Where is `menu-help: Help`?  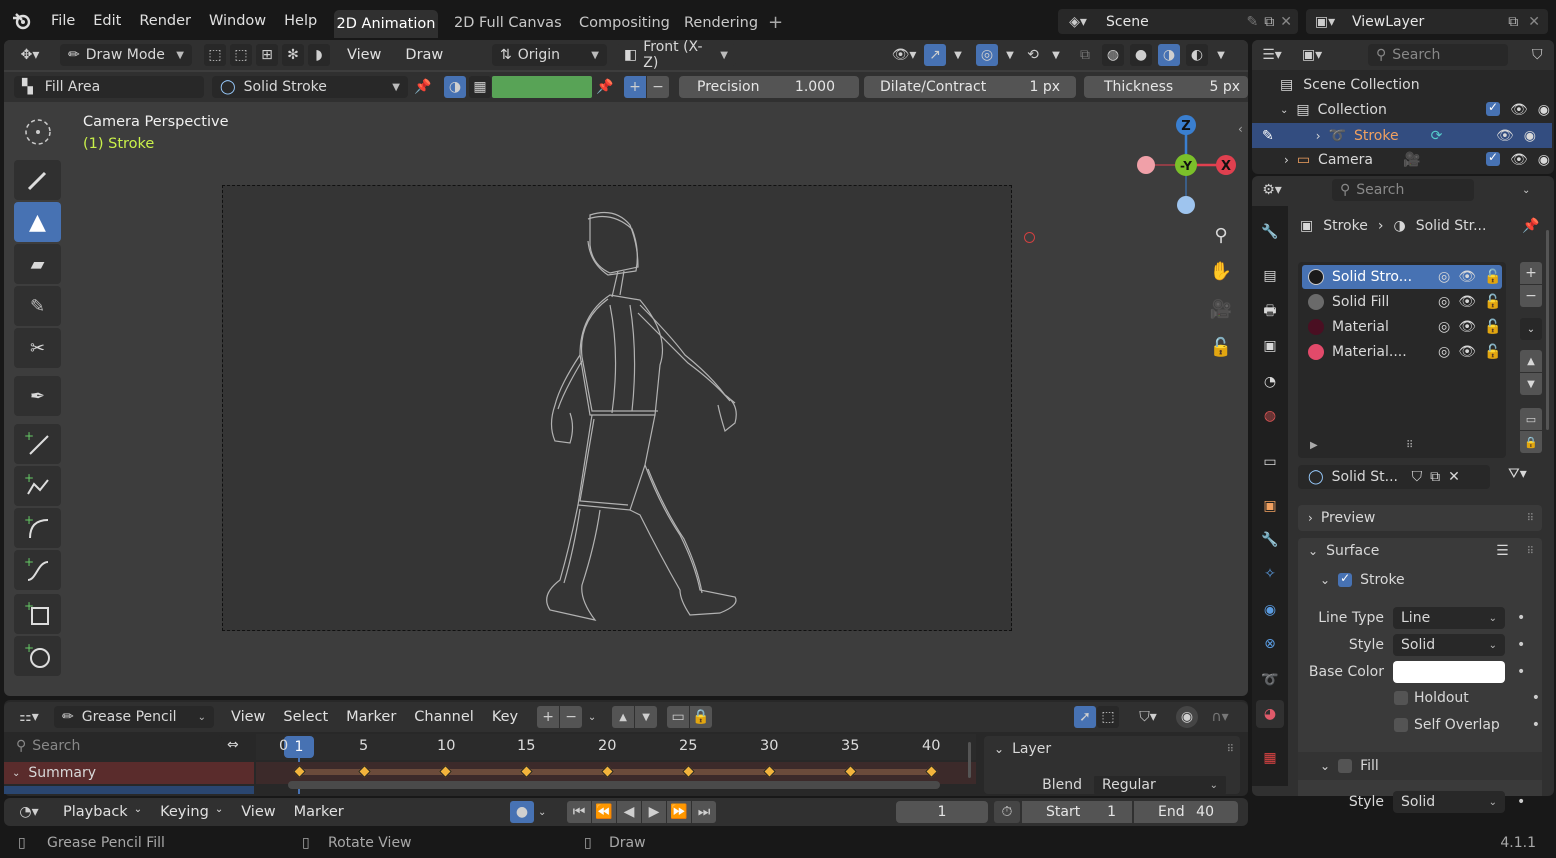 menu-help: Help is located at coordinates (300, 21).